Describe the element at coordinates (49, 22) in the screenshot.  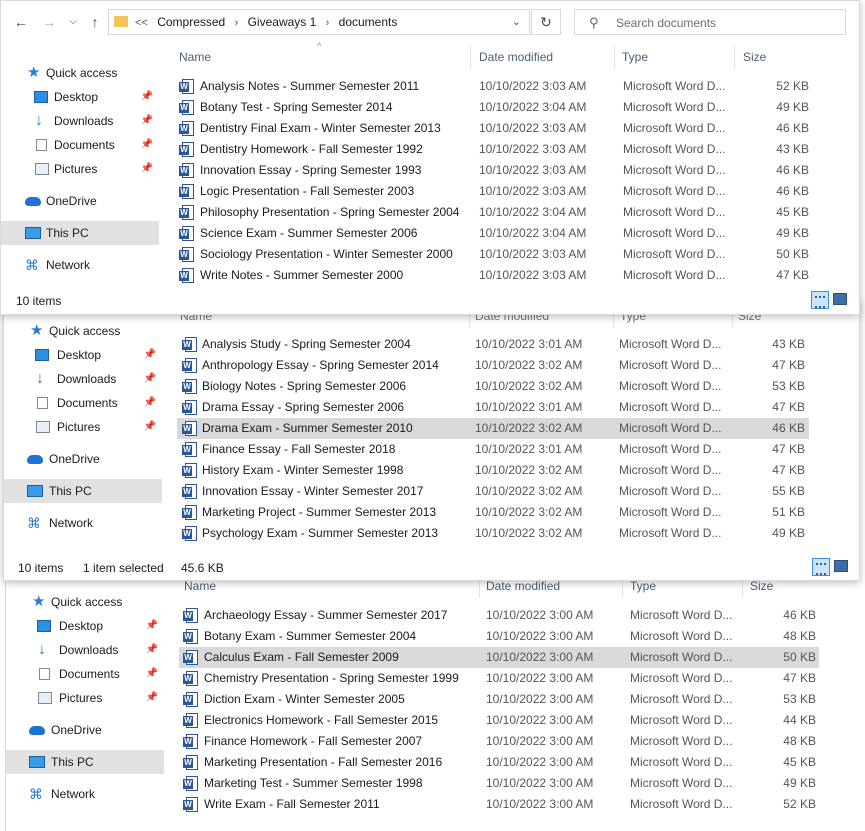
I see `forward-arrow-icon: →` at that location.